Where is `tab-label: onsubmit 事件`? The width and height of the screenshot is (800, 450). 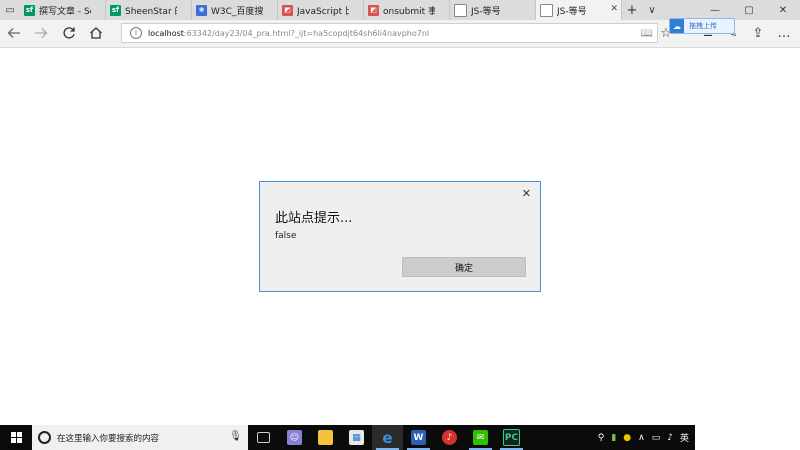
tab-label: onsubmit 事件 is located at coordinates (409, 11).